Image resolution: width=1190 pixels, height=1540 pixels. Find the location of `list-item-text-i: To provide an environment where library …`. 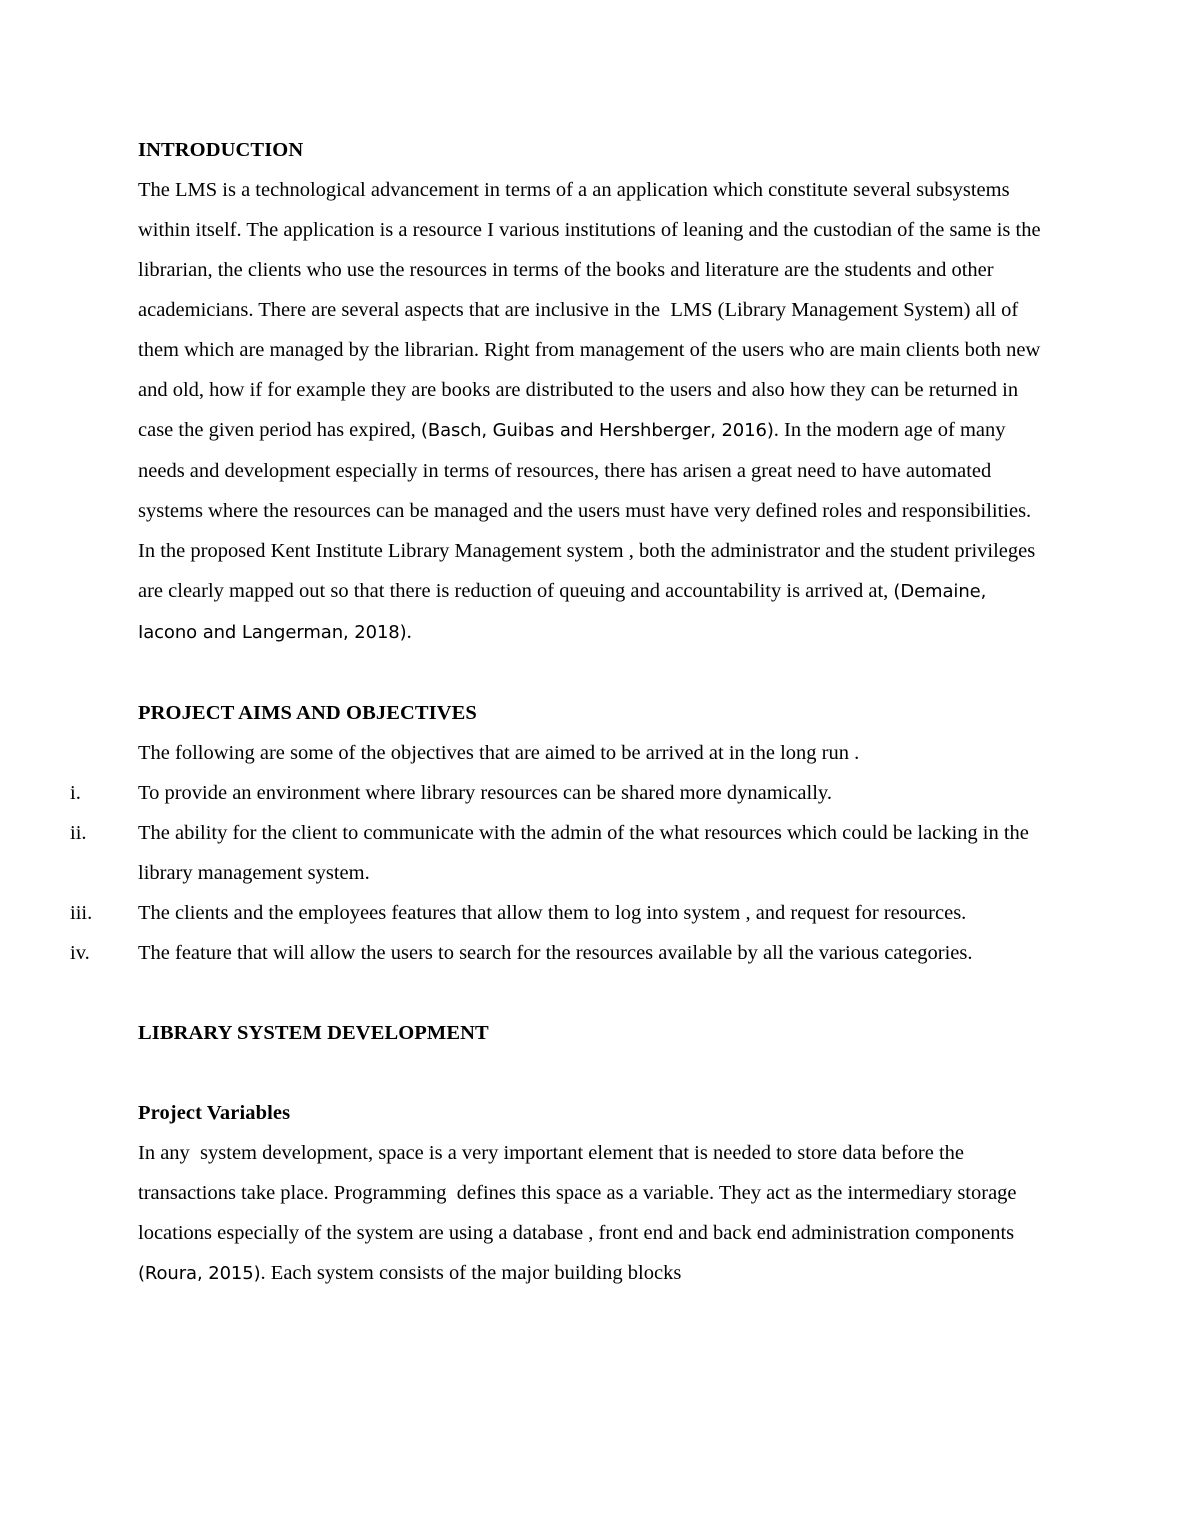

list-item-text-i: To provide an environment where library … is located at coordinates (485, 793).